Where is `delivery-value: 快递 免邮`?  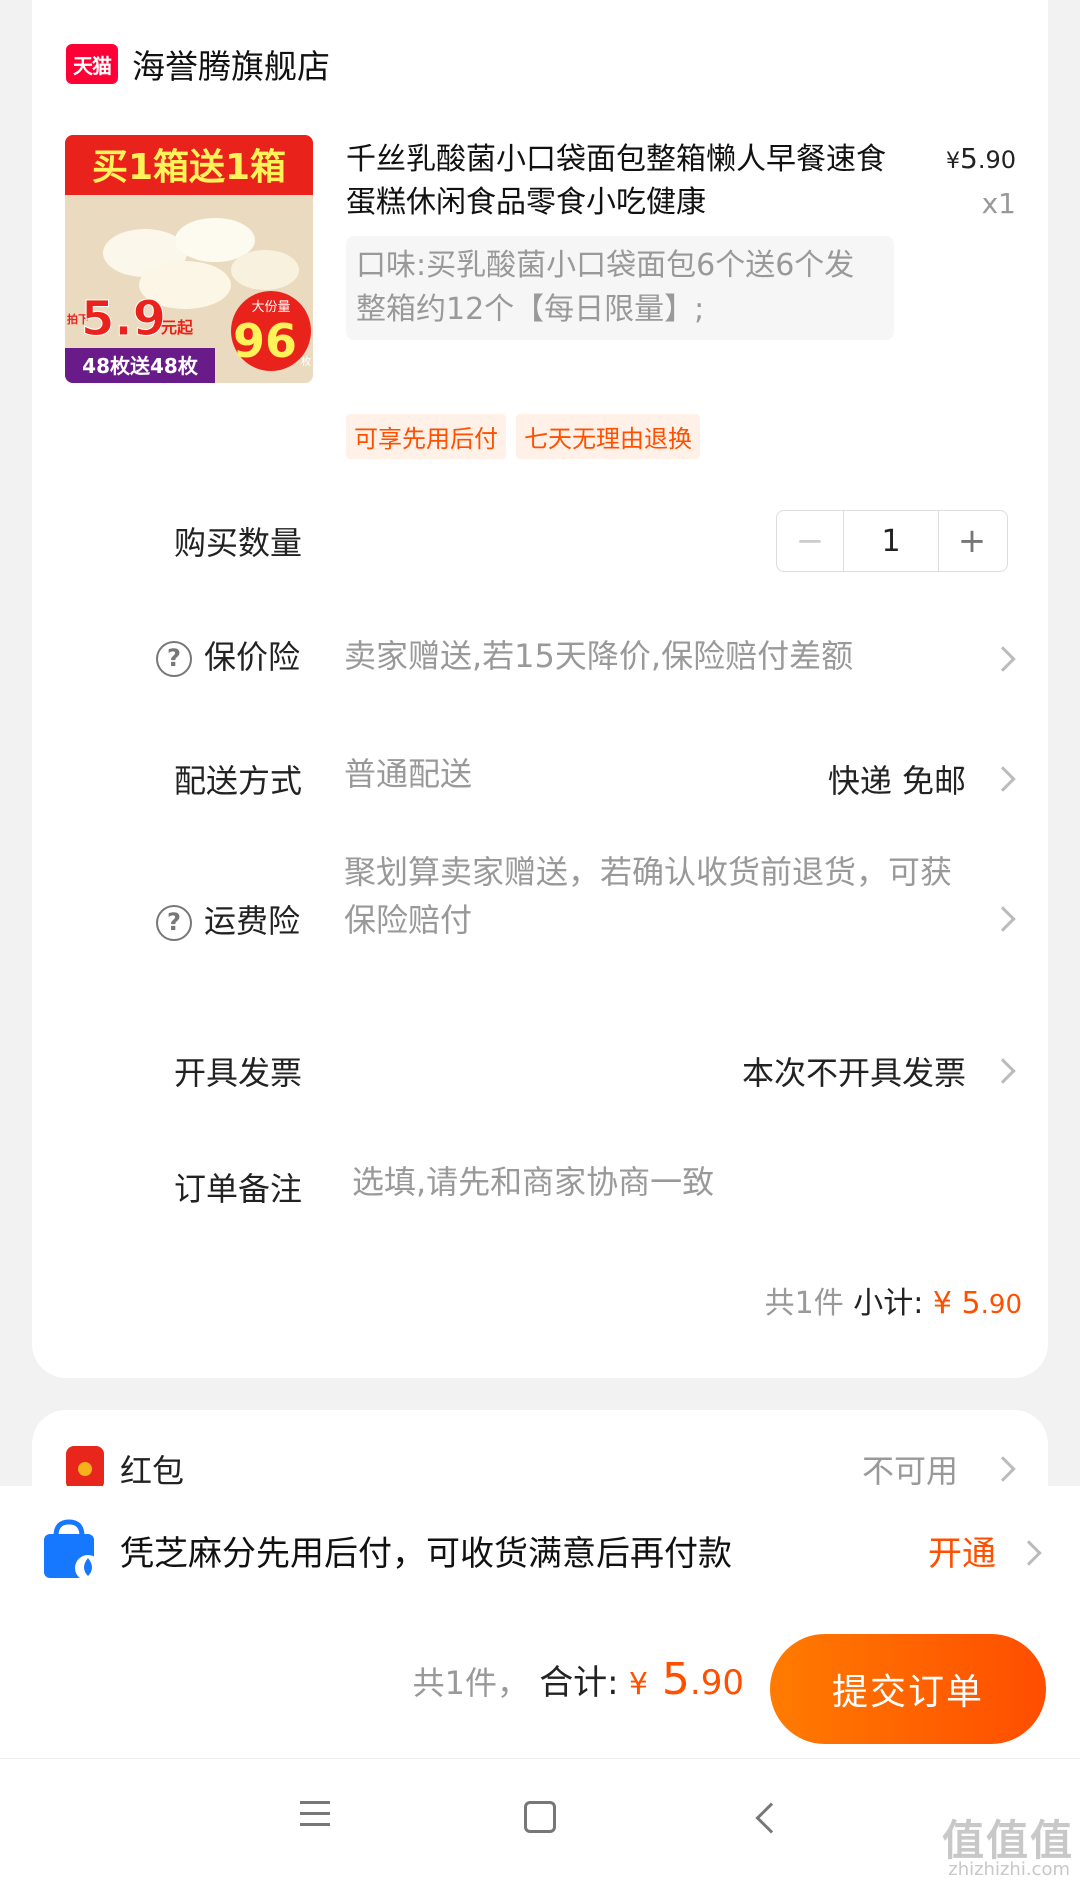
delivery-value: 快递 免邮 is located at coordinates (896, 781).